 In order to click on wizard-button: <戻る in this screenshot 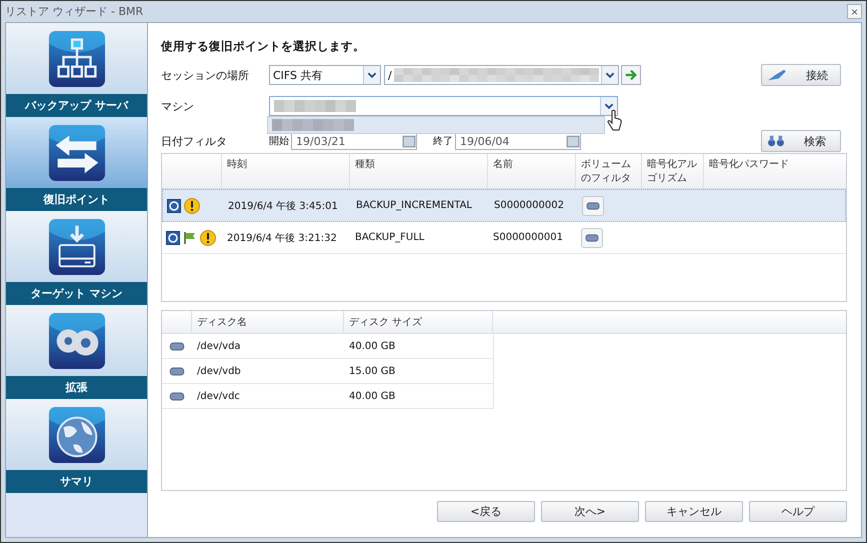, I will do `click(486, 511)`.